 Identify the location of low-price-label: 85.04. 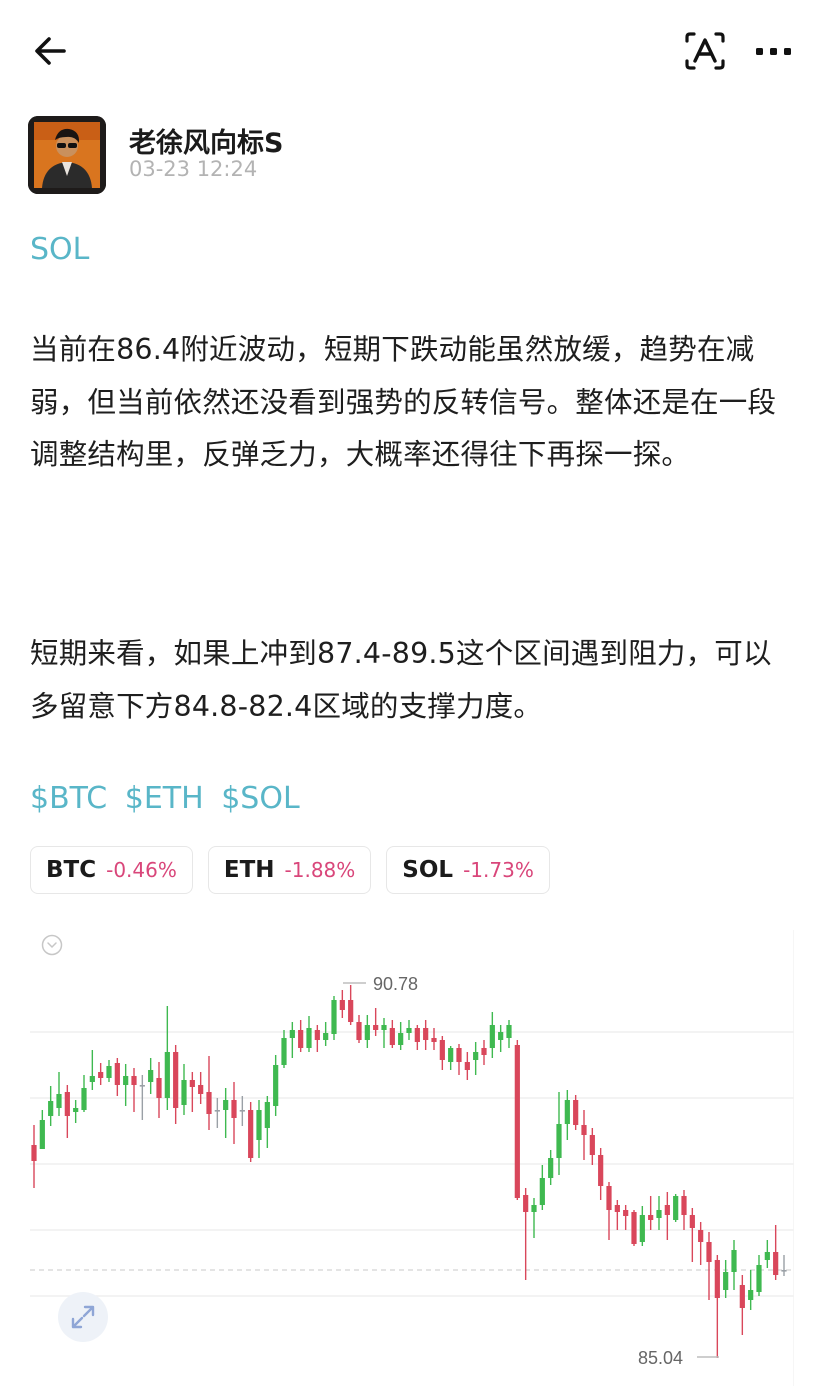
(660, 1358).